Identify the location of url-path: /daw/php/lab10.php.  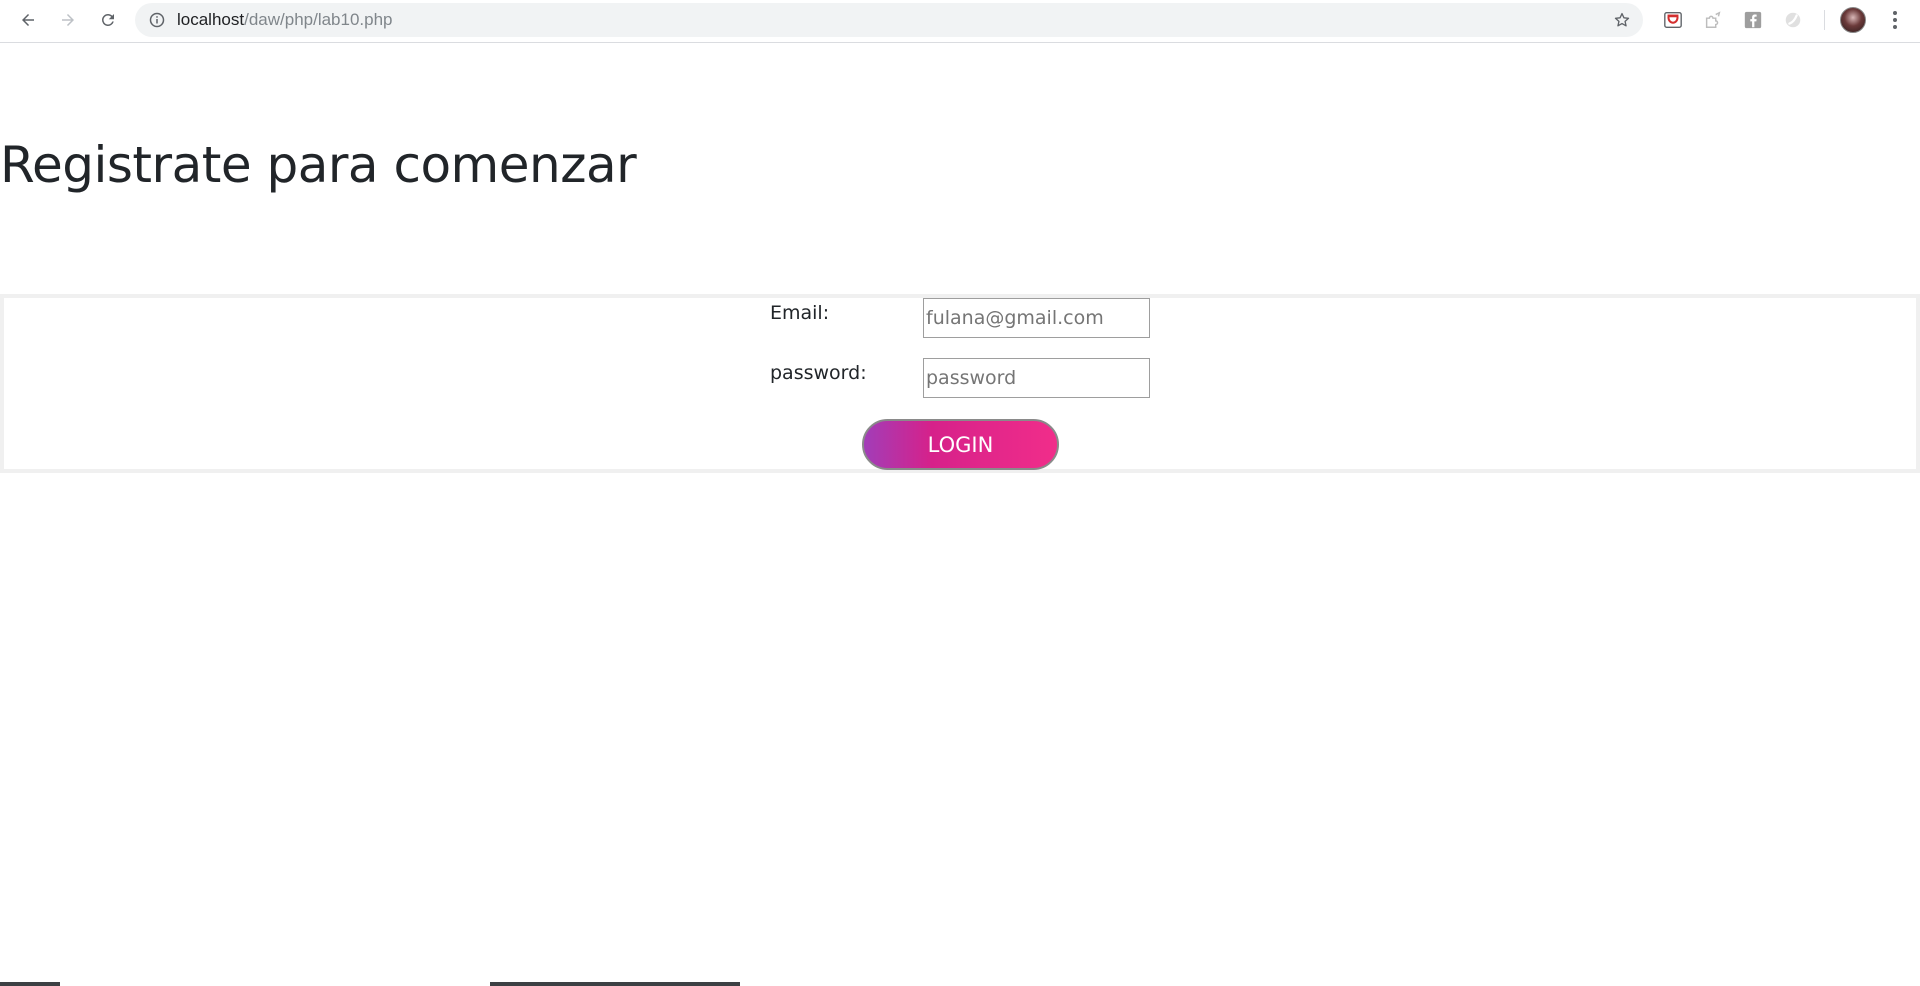
(318, 19).